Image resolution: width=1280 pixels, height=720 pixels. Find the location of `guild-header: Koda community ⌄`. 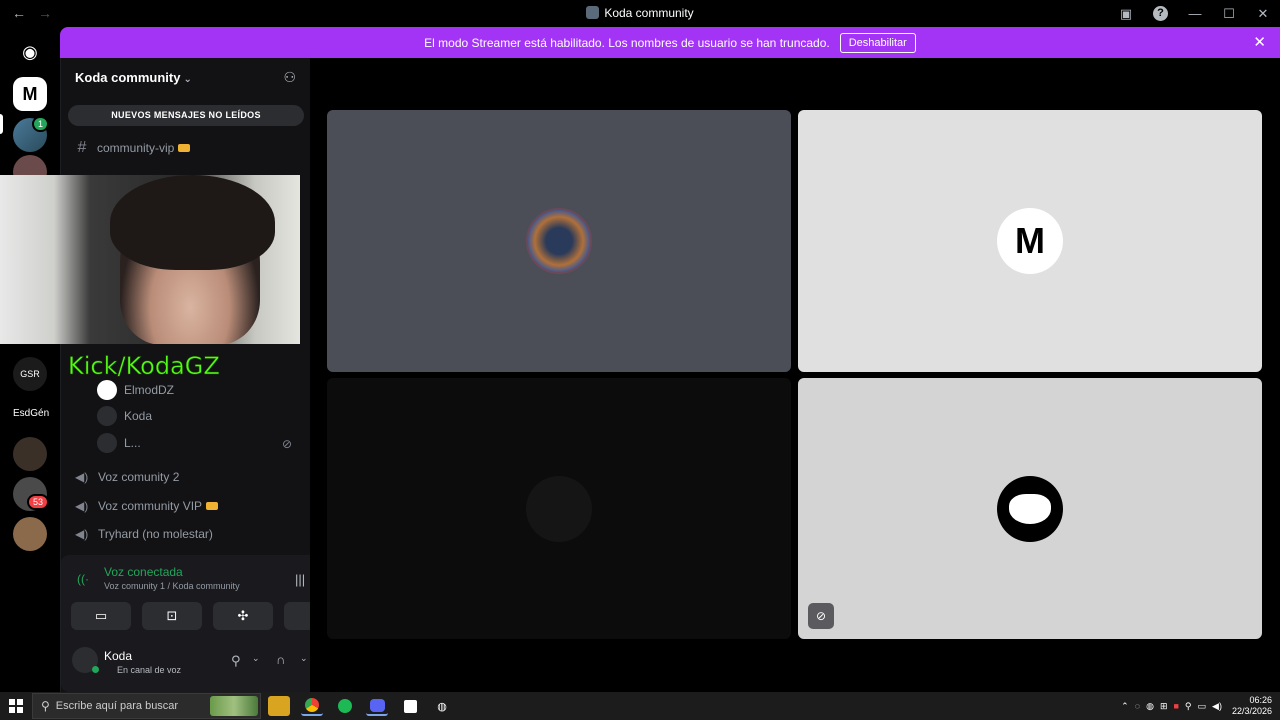

guild-header: Koda community ⌄ is located at coordinates (133, 77).